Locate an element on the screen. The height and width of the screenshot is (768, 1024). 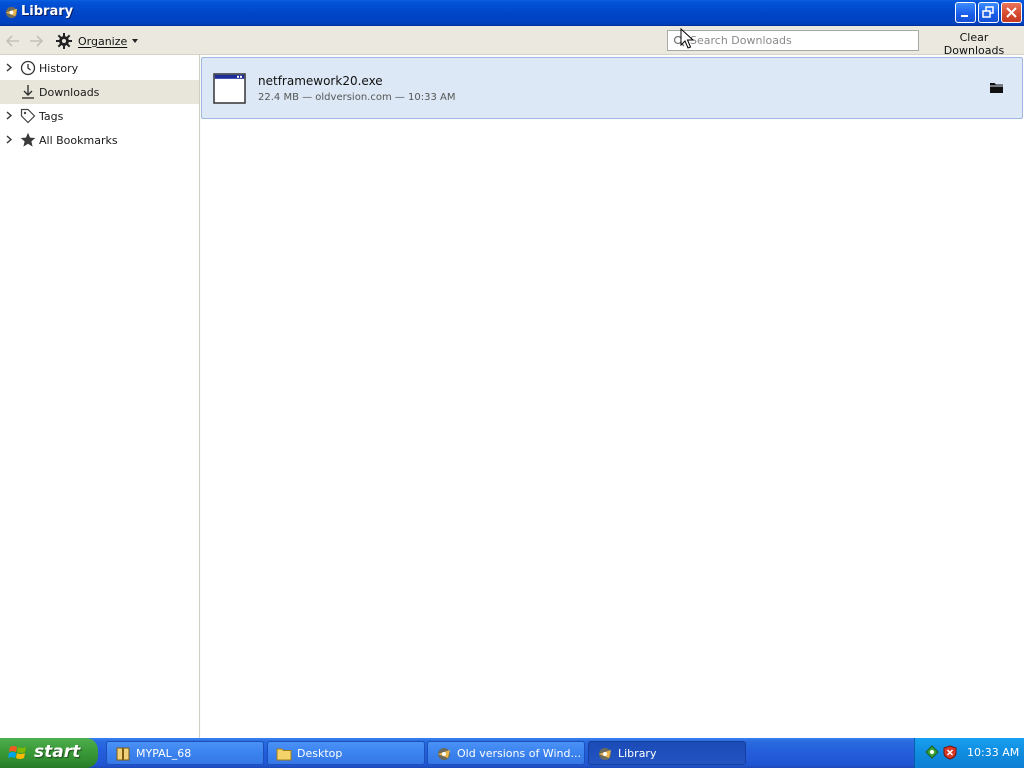
close-icon is located at coordinates (1011, 12).